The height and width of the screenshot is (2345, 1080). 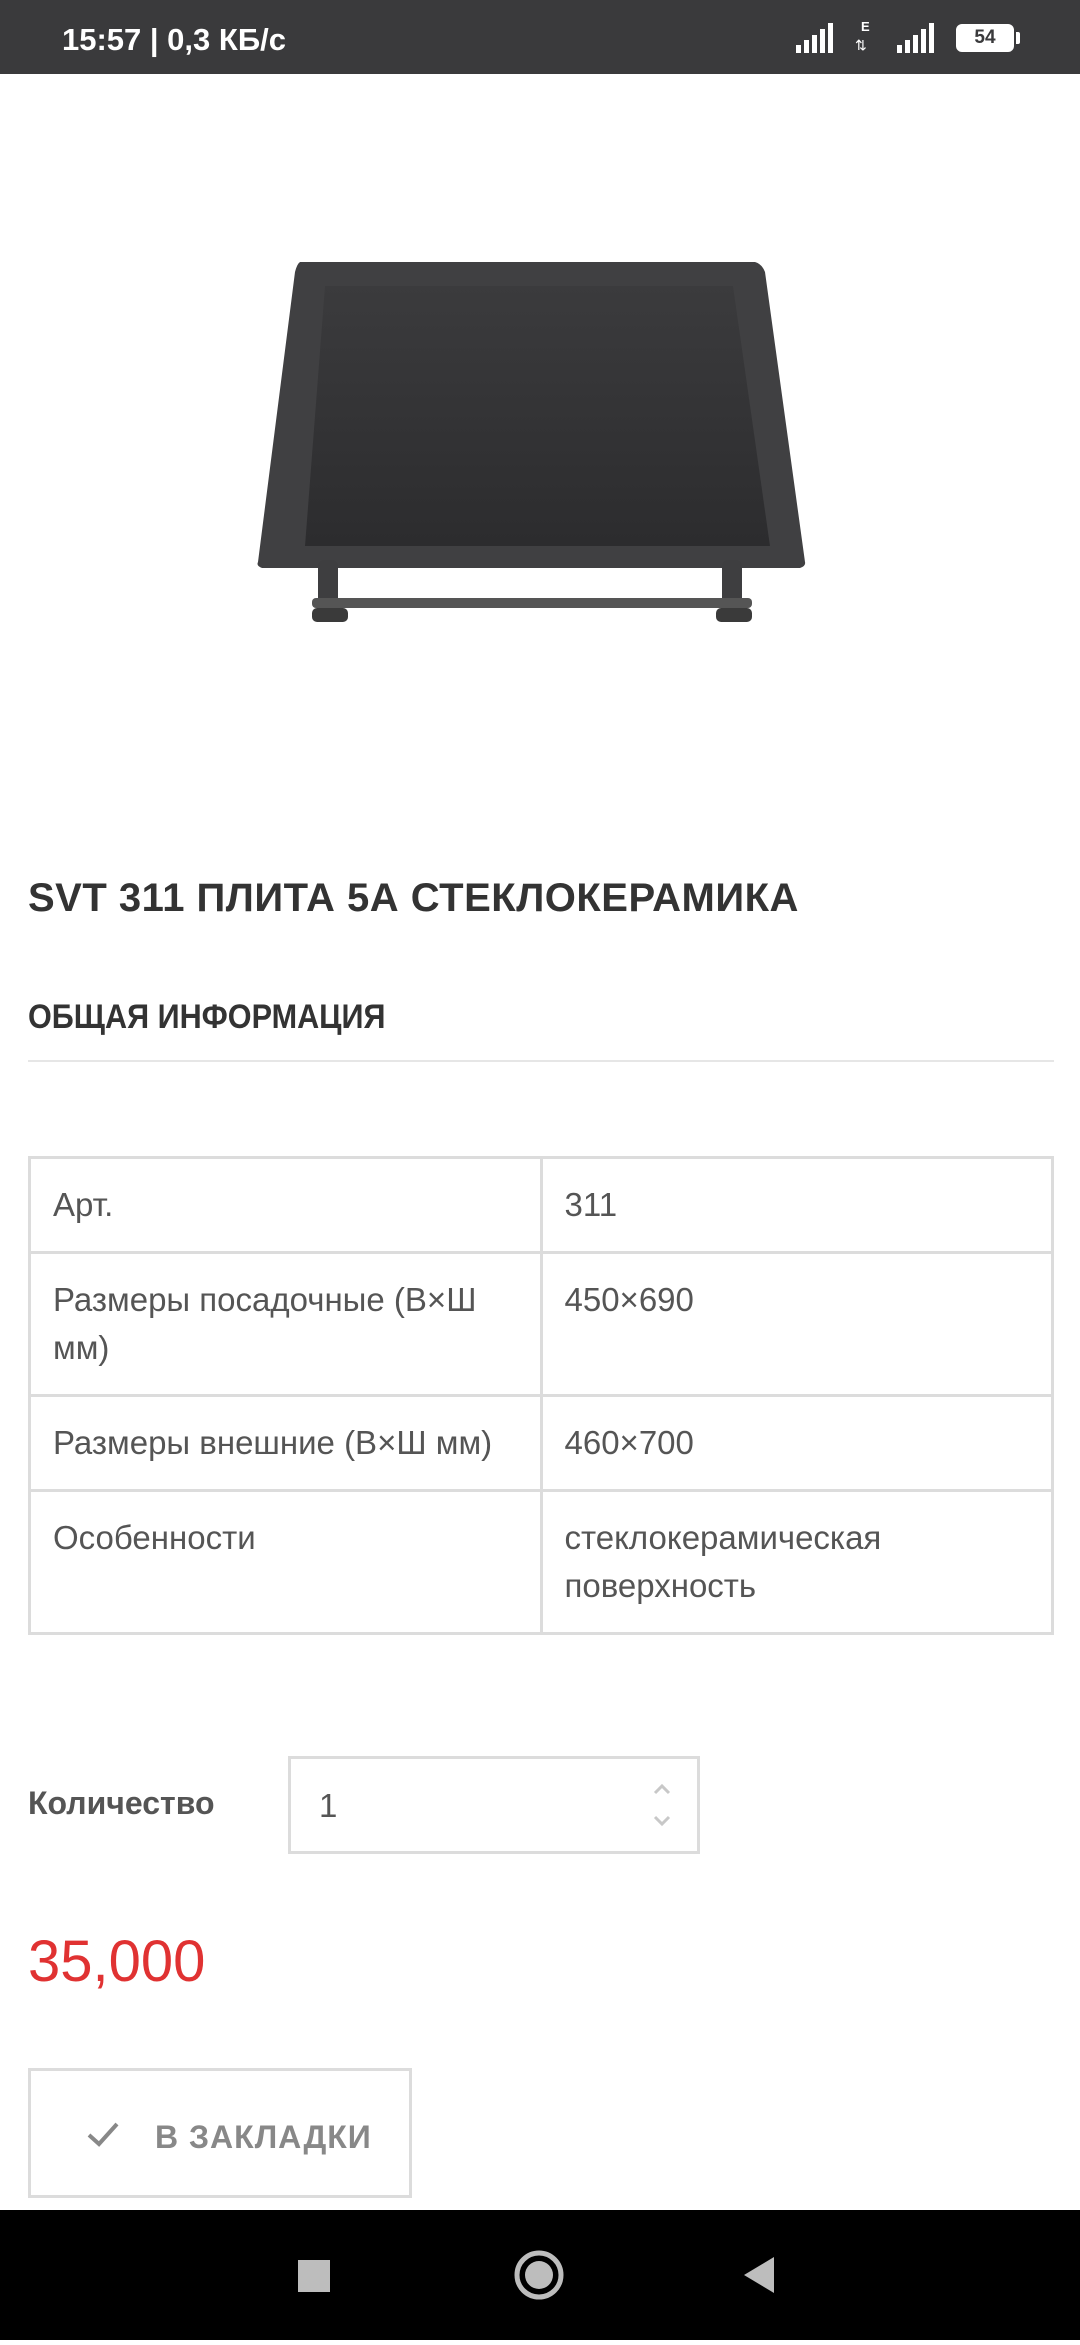 I want to click on navigation-bar, so click(x=540, y=2275).